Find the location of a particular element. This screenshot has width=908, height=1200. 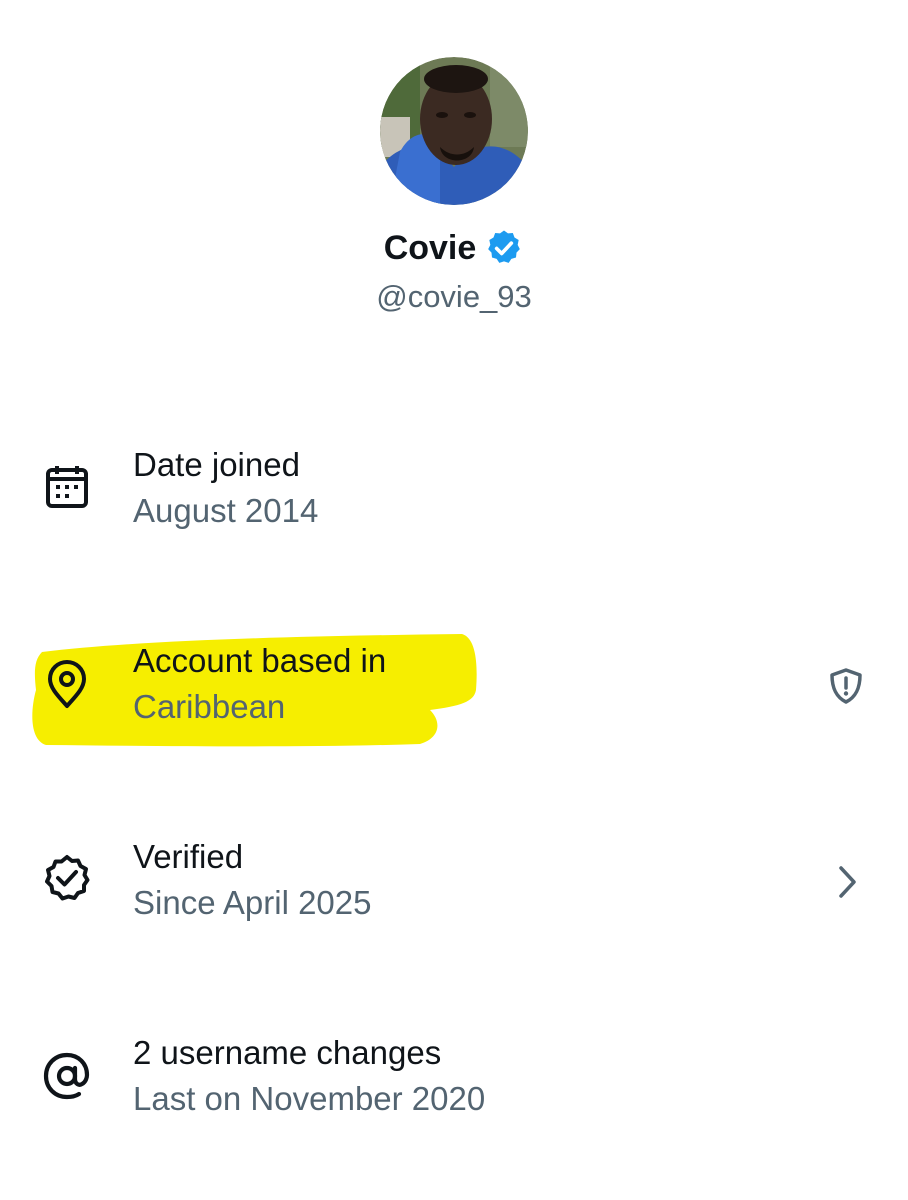

username-handle: @covie_93 is located at coordinates (454, 296).